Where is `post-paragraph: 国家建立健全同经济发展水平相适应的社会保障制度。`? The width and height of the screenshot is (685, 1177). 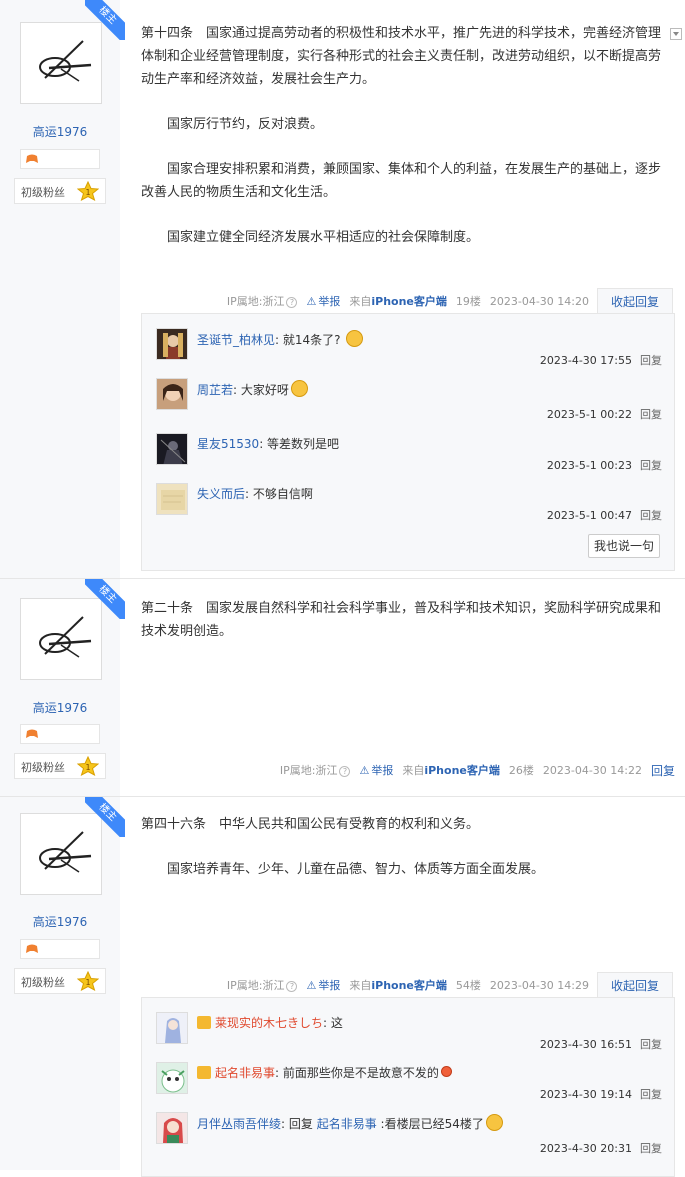
post-paragraph: 国家建立健全同经济发展水平相适应的社会保障制度。 is located at coordinates (323, 237).